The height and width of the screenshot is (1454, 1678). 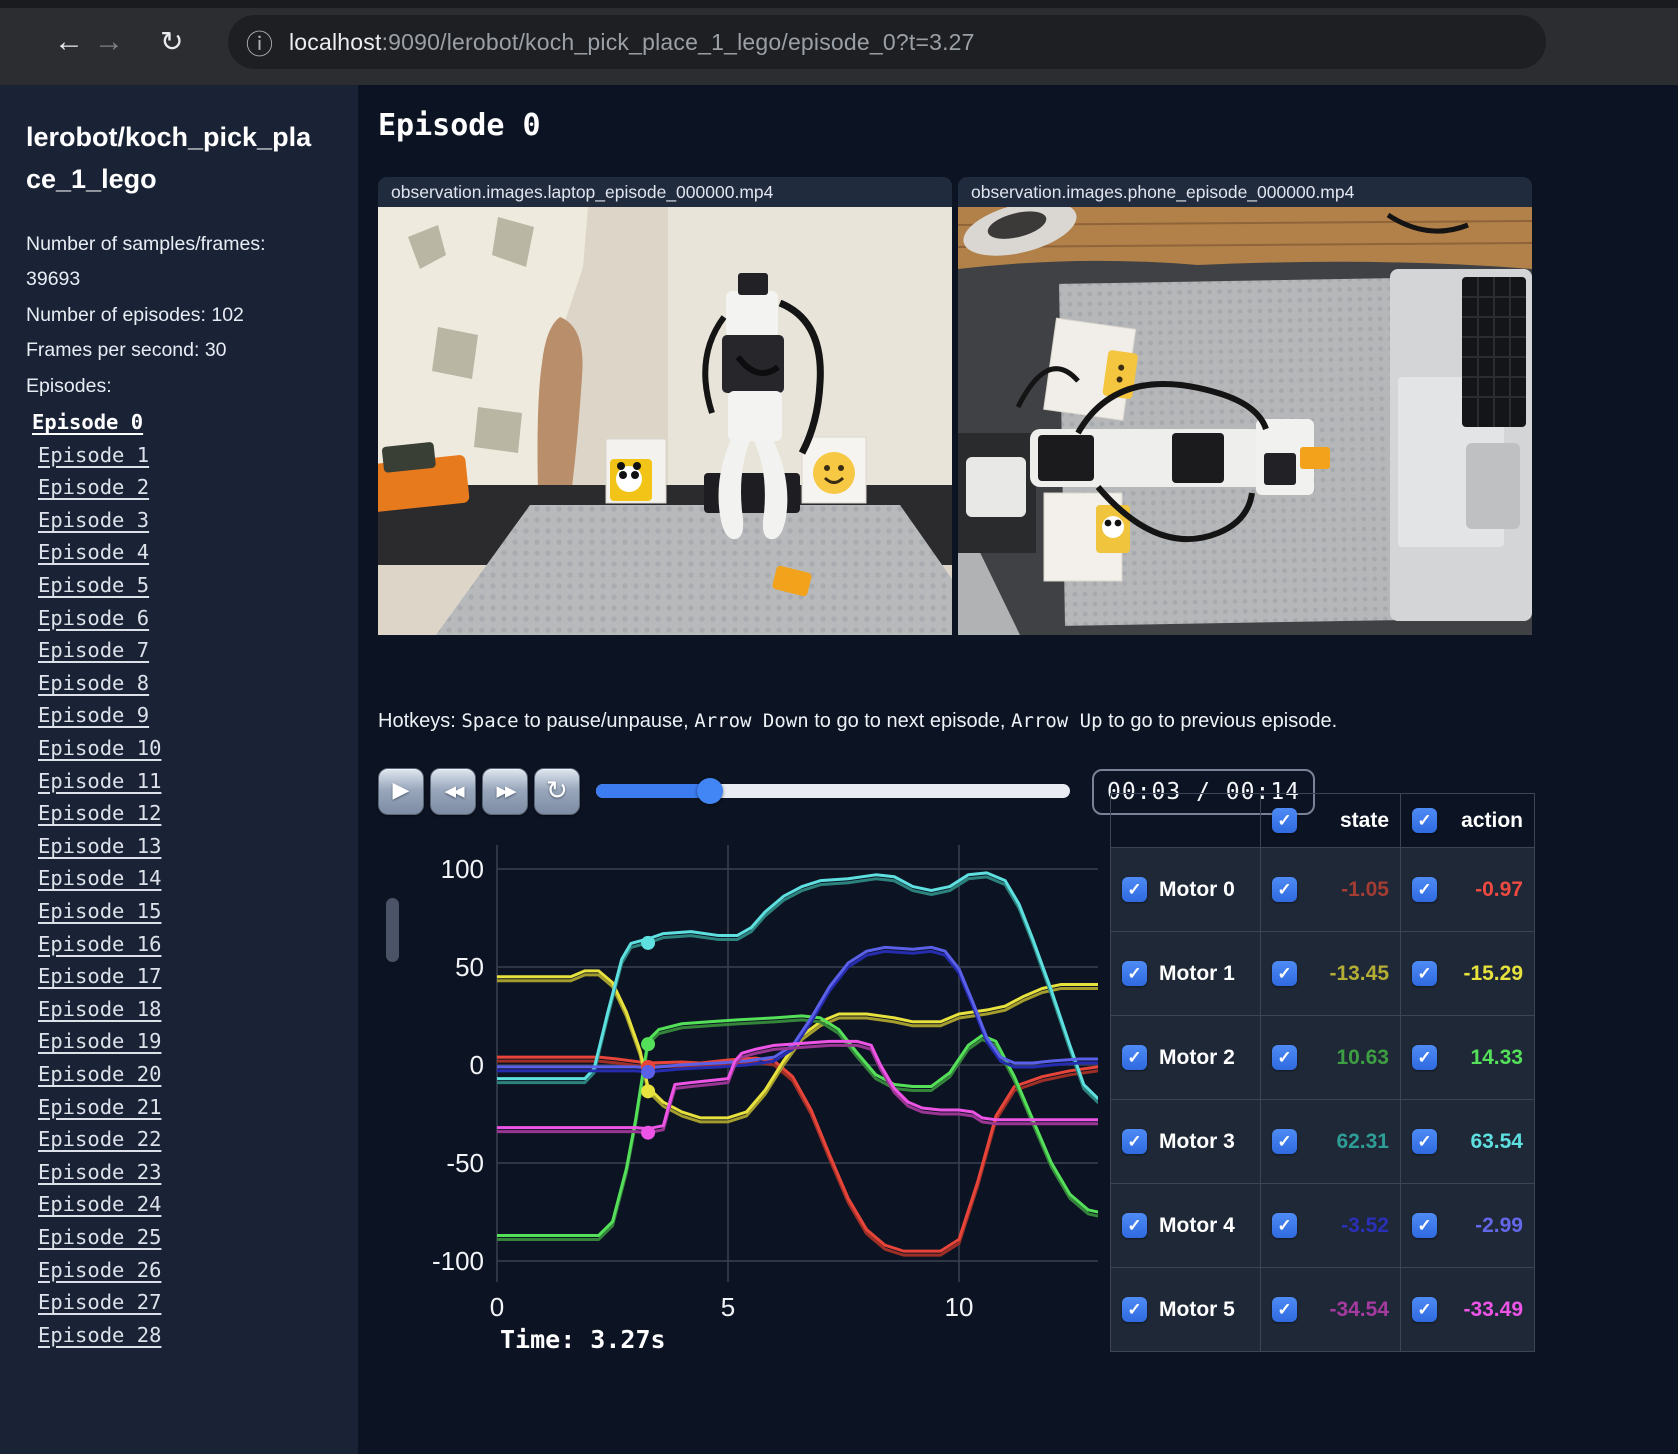 I want to click on episode-link: Episode 2, so click(x=192, y=487).